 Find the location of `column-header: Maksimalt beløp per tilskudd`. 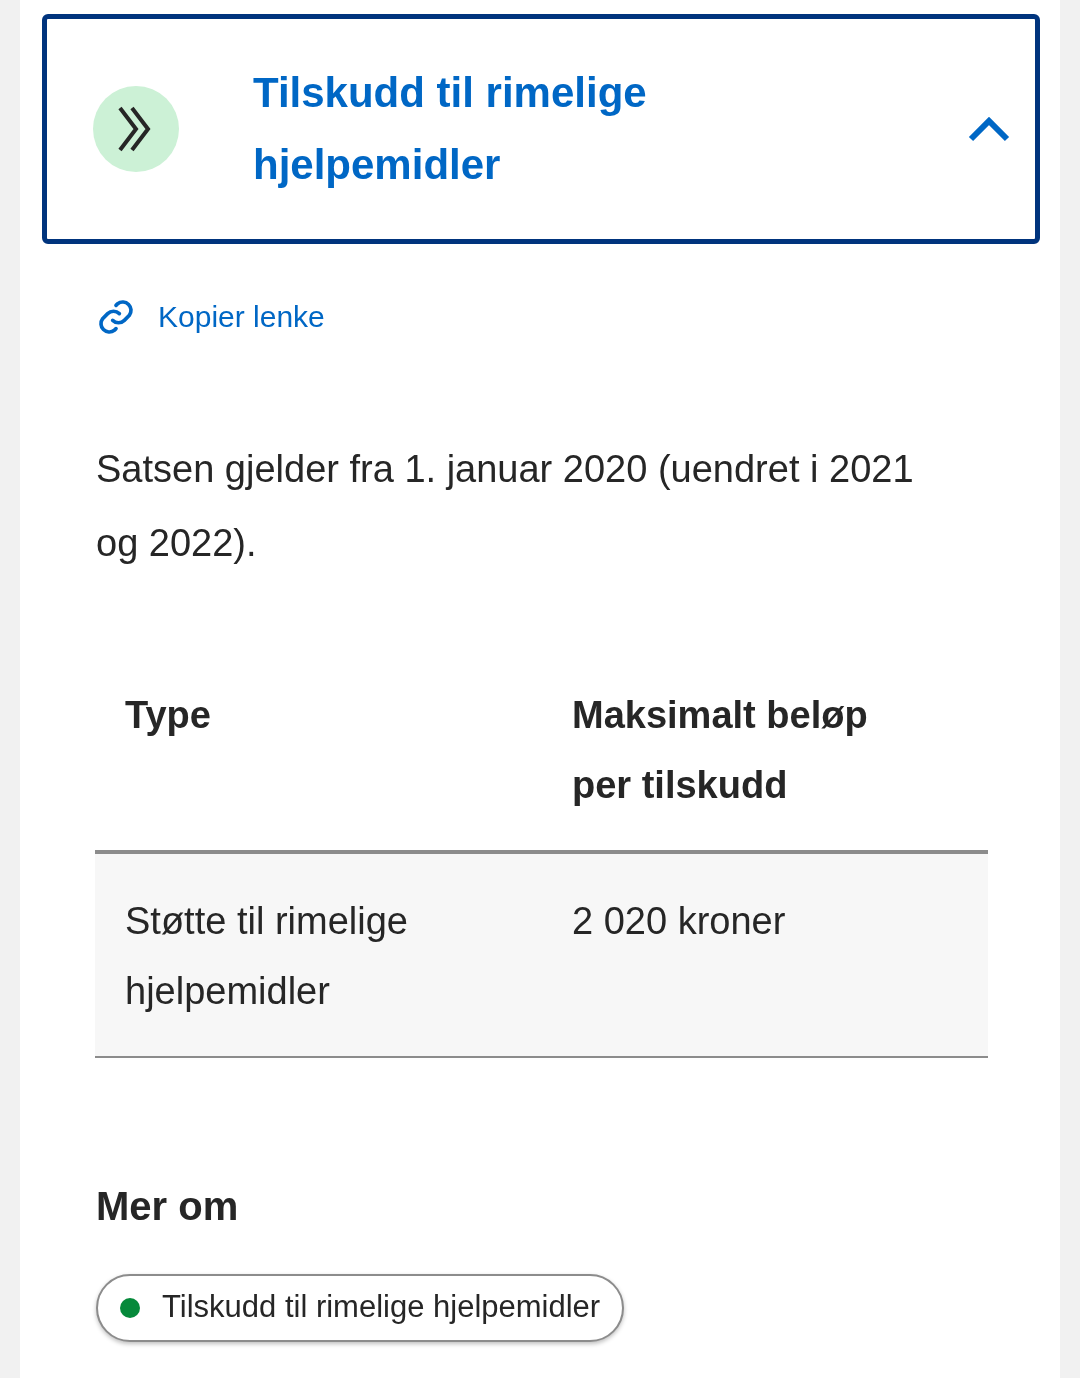

column-header: Maksimalt beløp per tilskudd is located at coordinates (720, 750).